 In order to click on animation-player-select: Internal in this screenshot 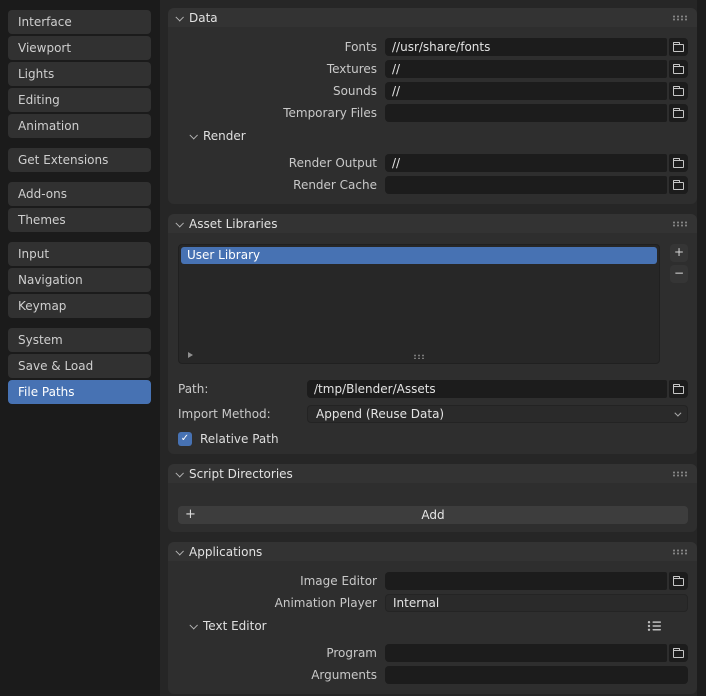, I will do `click(536, 603)`.